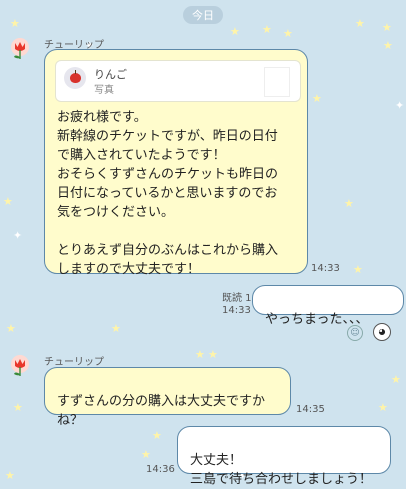 The width and height of the screenshot is (406, 489). What do you see at coordinates (160, 469) in the screenshot?
I see `message-time: 14:36` at bounding box center [160, 469].